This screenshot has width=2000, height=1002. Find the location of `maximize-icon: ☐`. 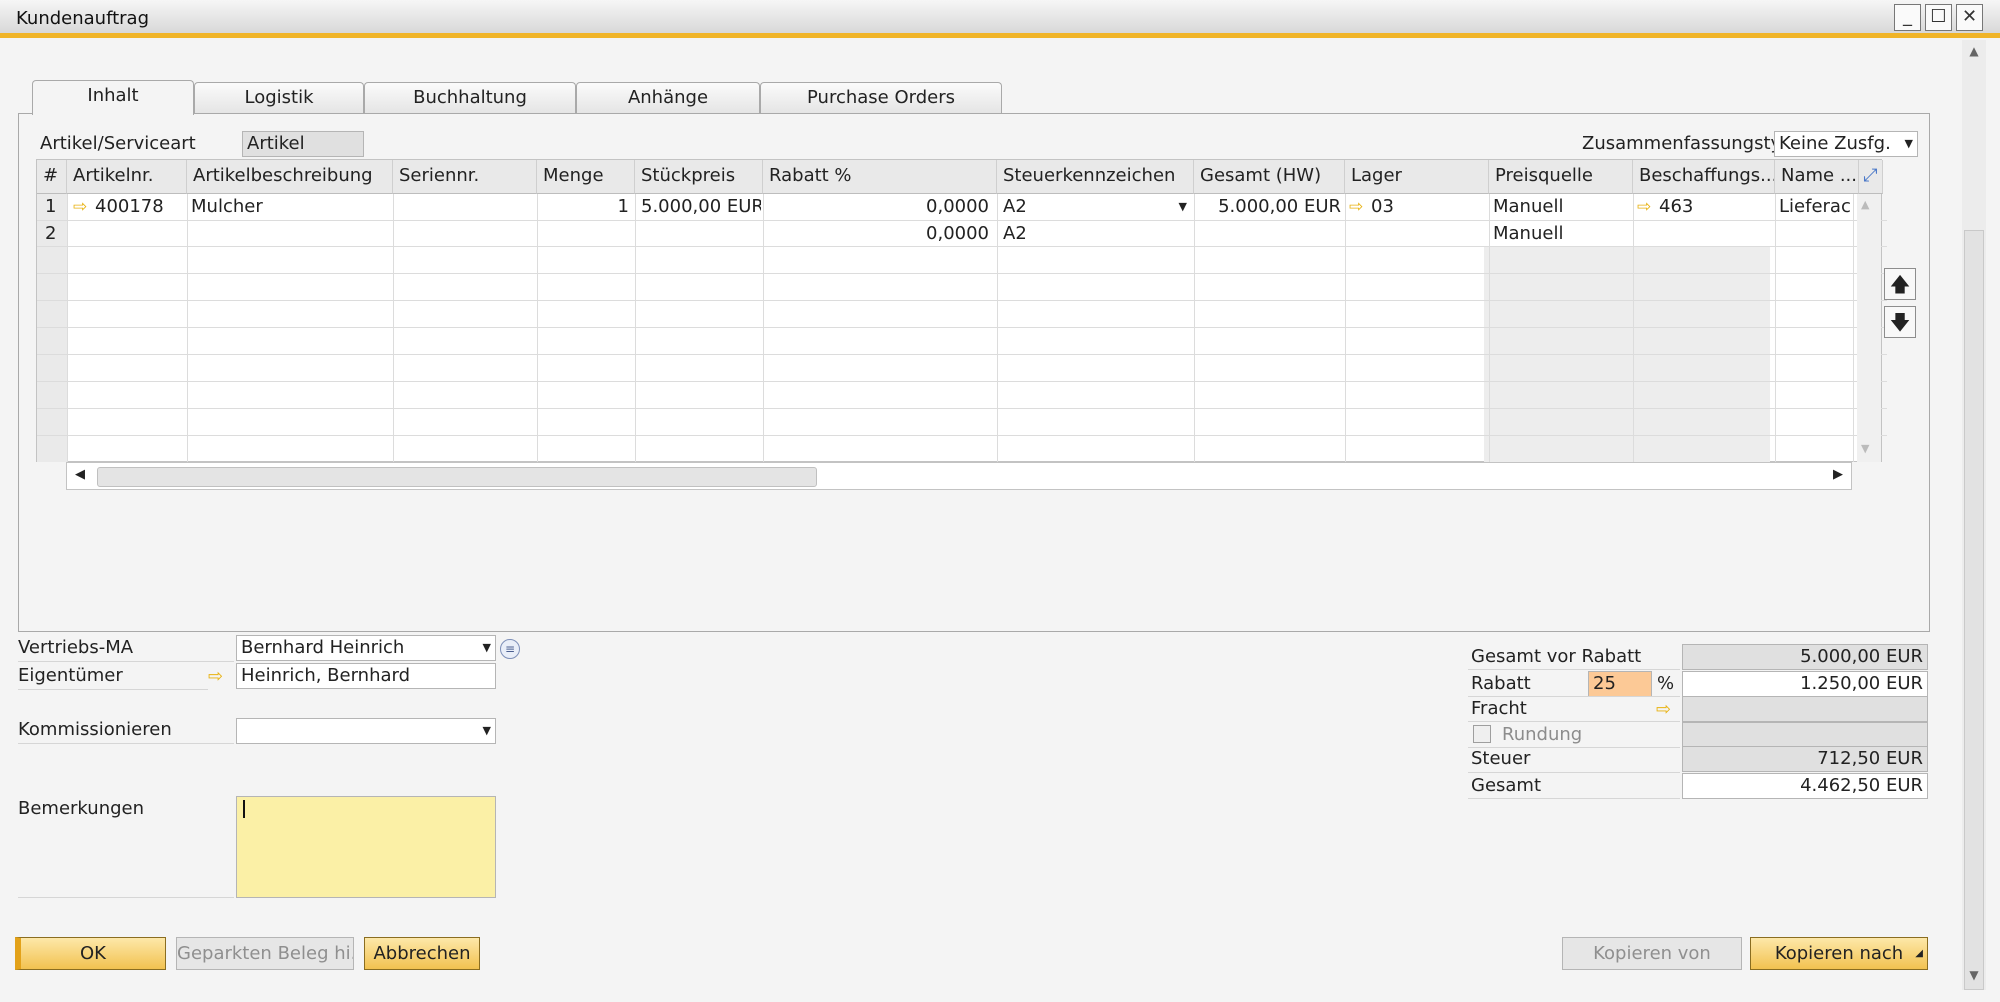

maximize-icon: ☐ is located at coordinates (1938, 17).